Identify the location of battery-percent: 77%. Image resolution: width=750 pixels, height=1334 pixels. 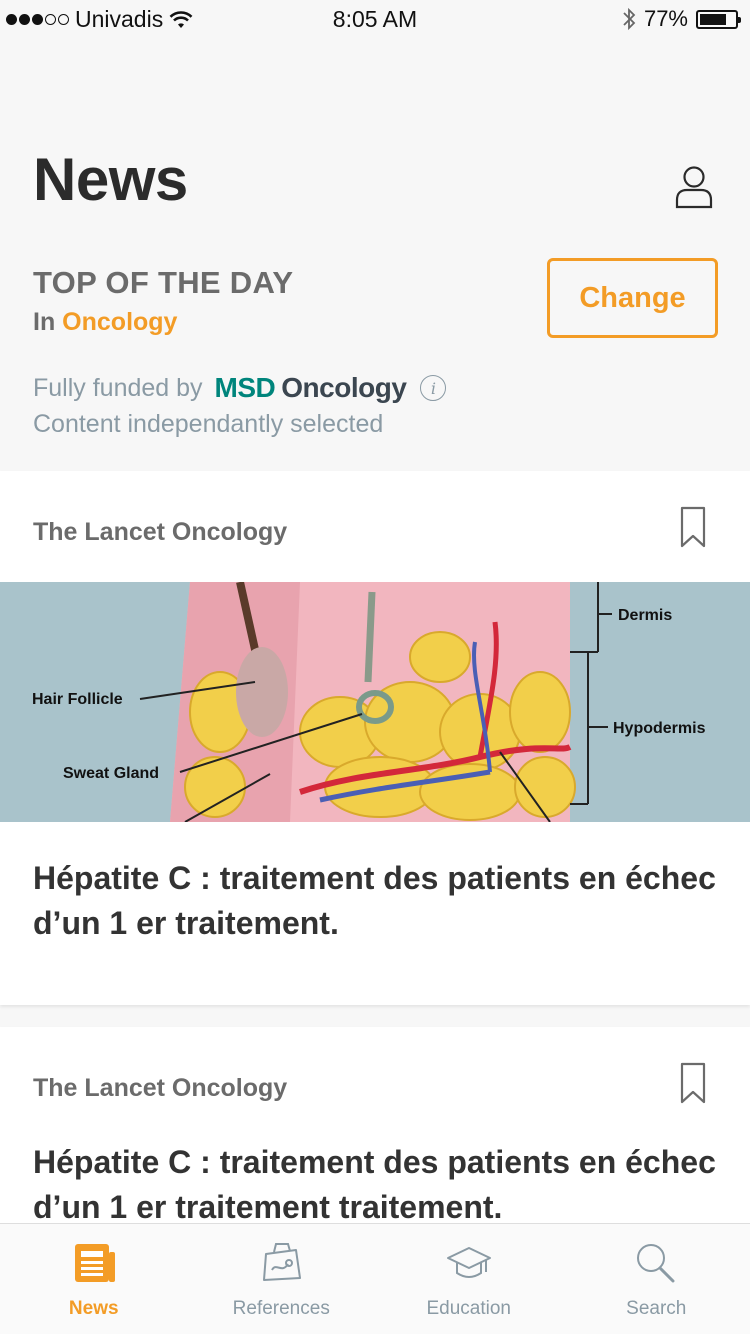
(665, 18).